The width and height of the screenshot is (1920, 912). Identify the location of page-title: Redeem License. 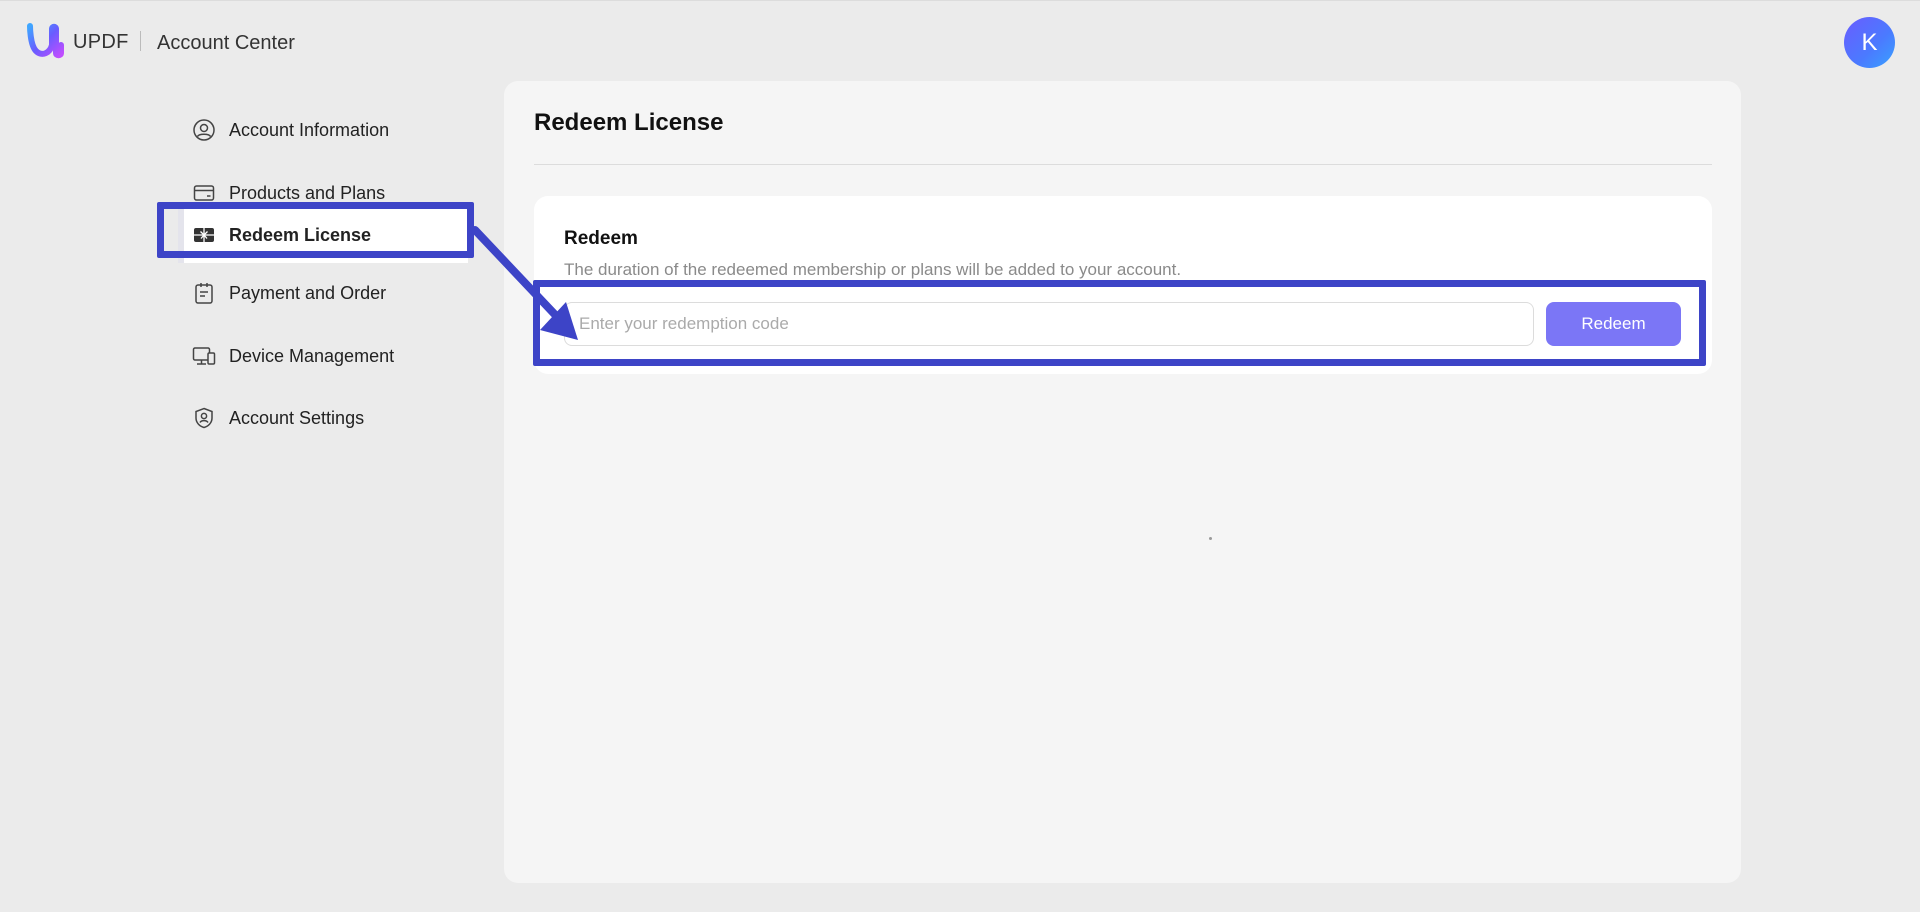
(629, 122).